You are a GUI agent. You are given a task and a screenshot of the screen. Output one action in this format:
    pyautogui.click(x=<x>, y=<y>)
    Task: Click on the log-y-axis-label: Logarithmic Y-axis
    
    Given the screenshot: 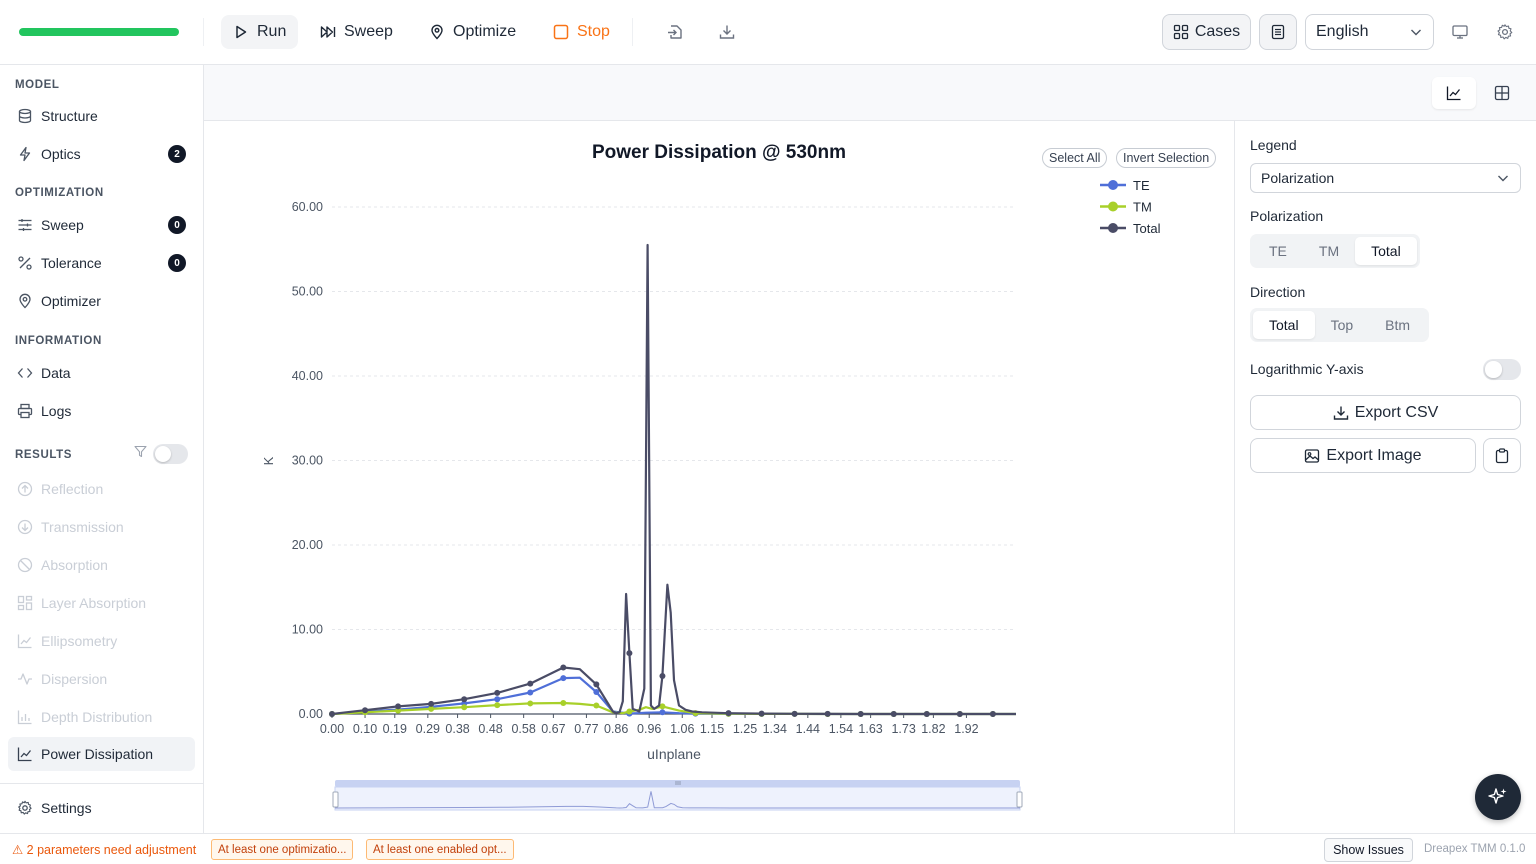 What is the action you would take?
    pyautogui.click(x=1307, y=369)
    